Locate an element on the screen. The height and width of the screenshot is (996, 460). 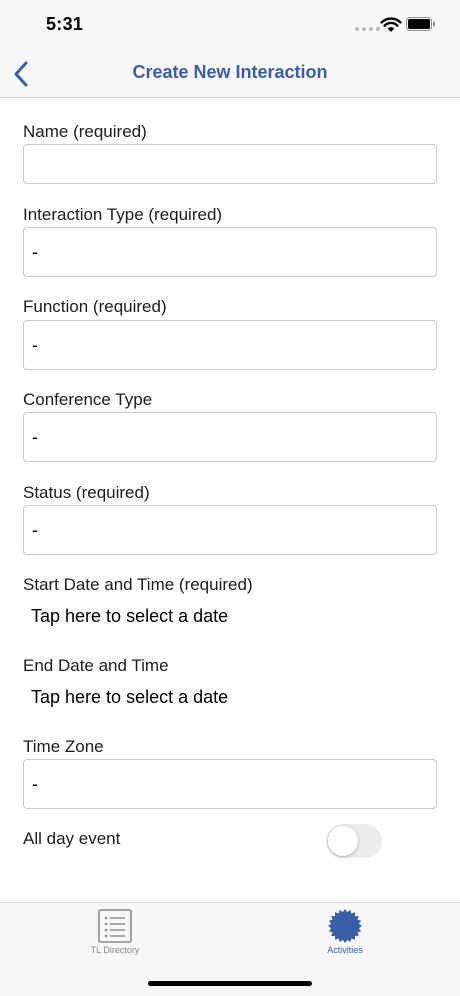
navigation-bar: Create New Interaction is located at coordinates (230, 74).